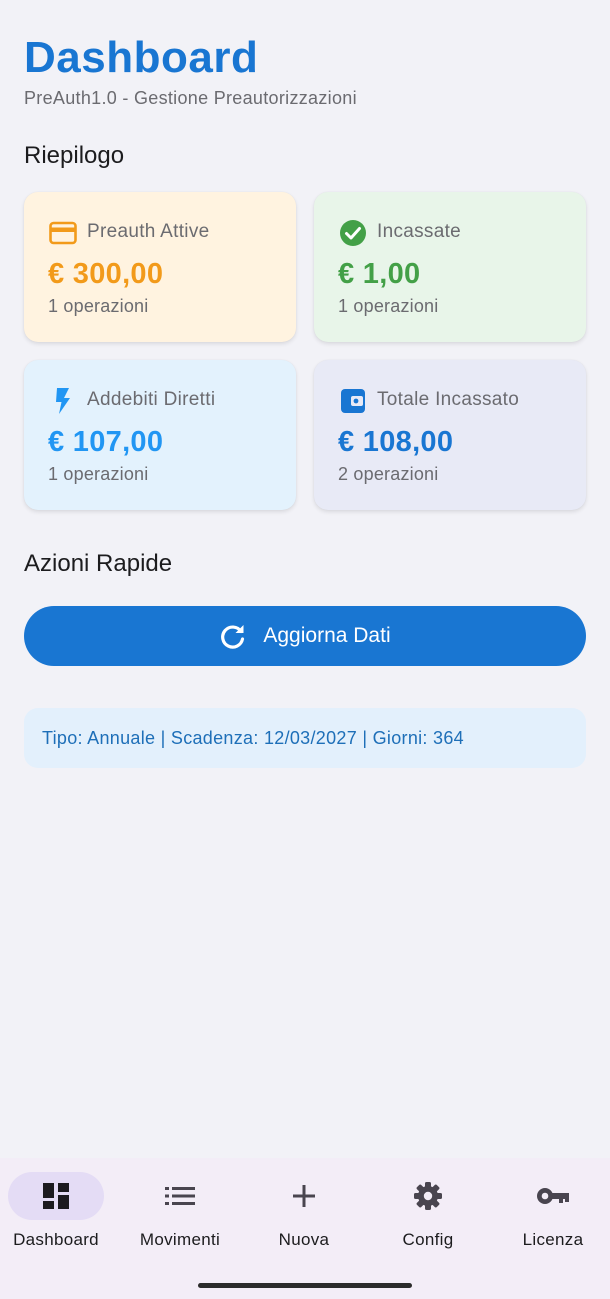  I want to click on flash-icon, so click(63, 401).